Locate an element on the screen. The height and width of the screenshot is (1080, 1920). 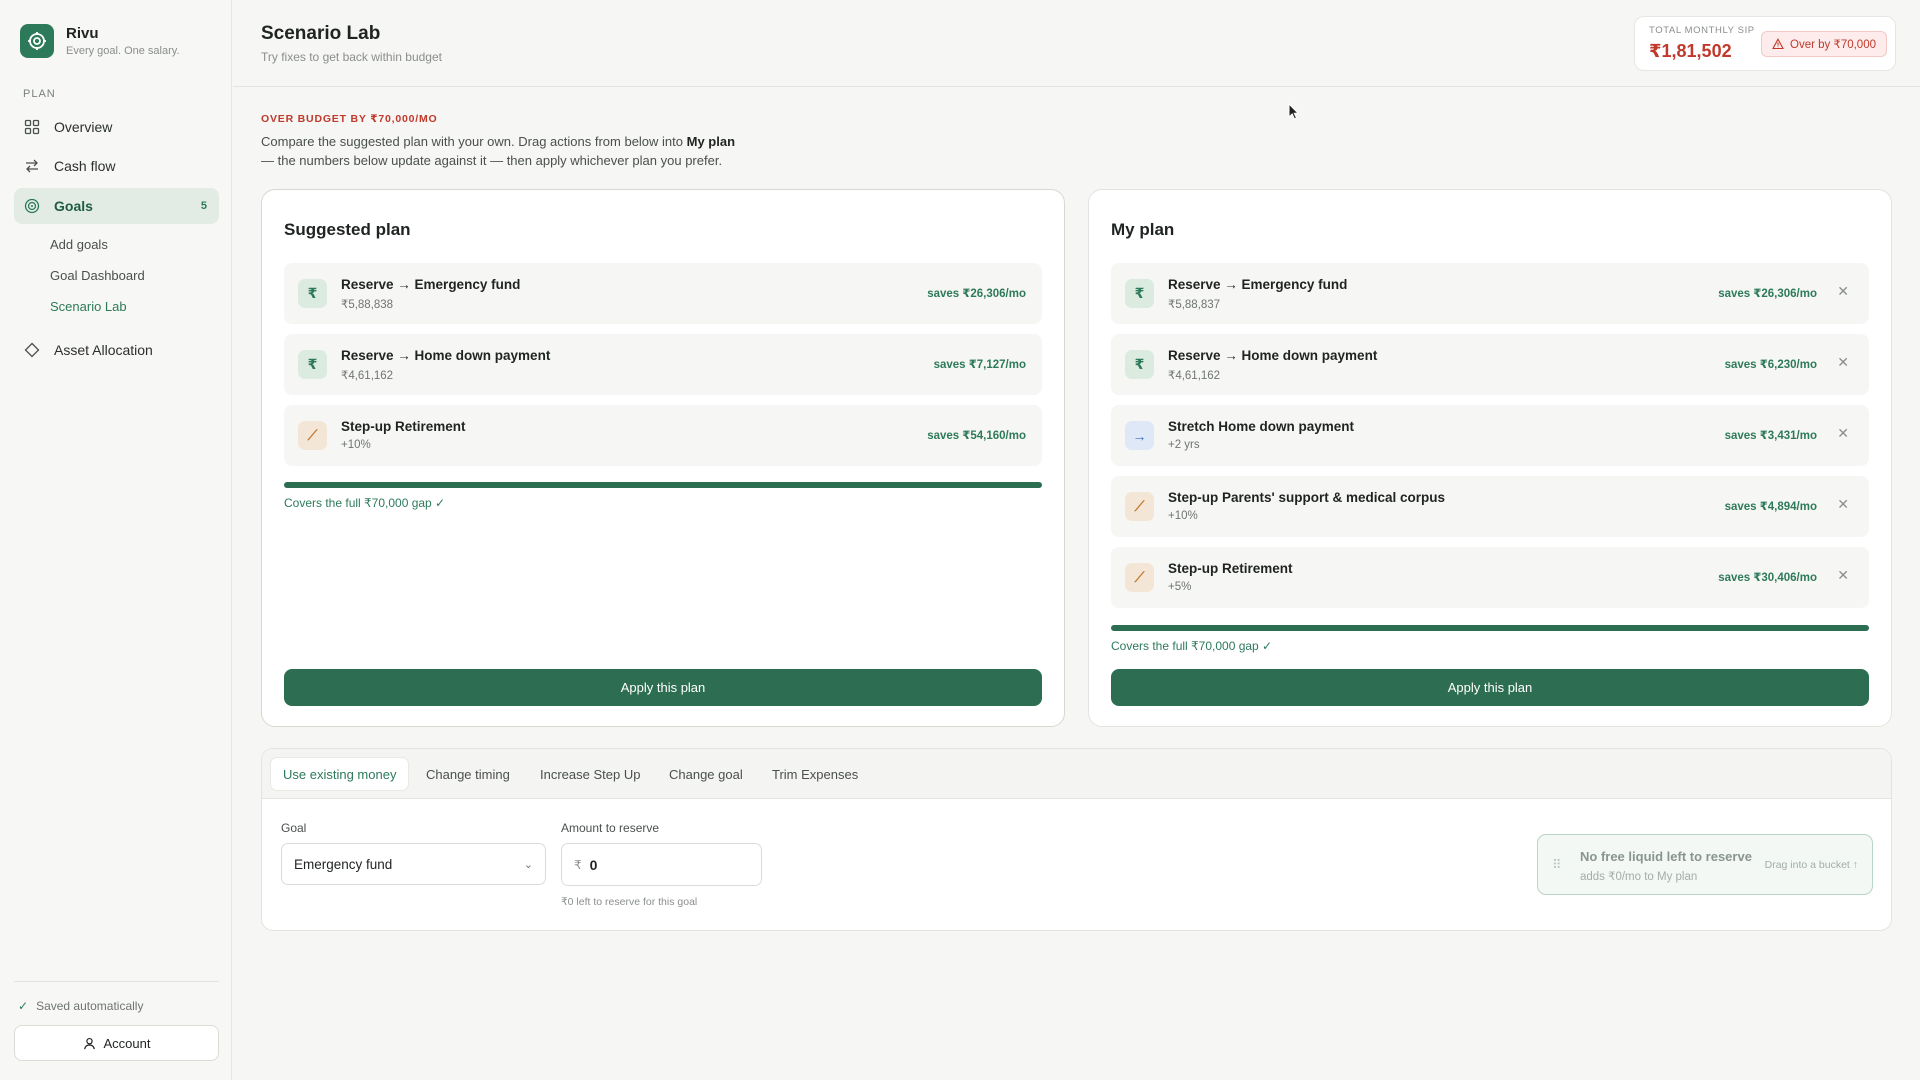
saved-status-text: Saved automatically is located at coordinates (90, 1006).